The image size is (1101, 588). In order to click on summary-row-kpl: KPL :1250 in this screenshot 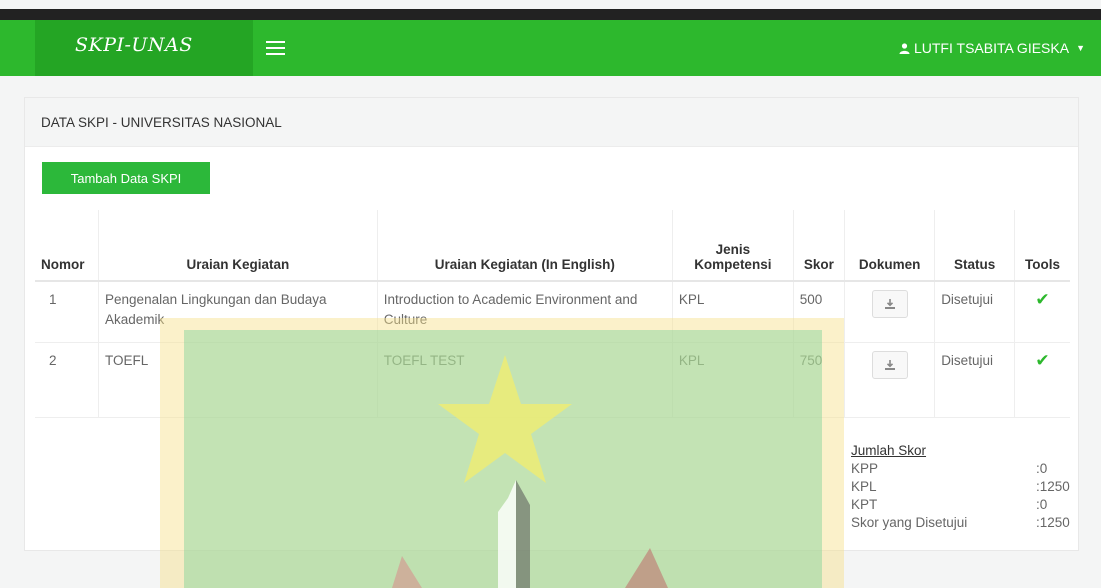, I will do `click(960, 487)`.